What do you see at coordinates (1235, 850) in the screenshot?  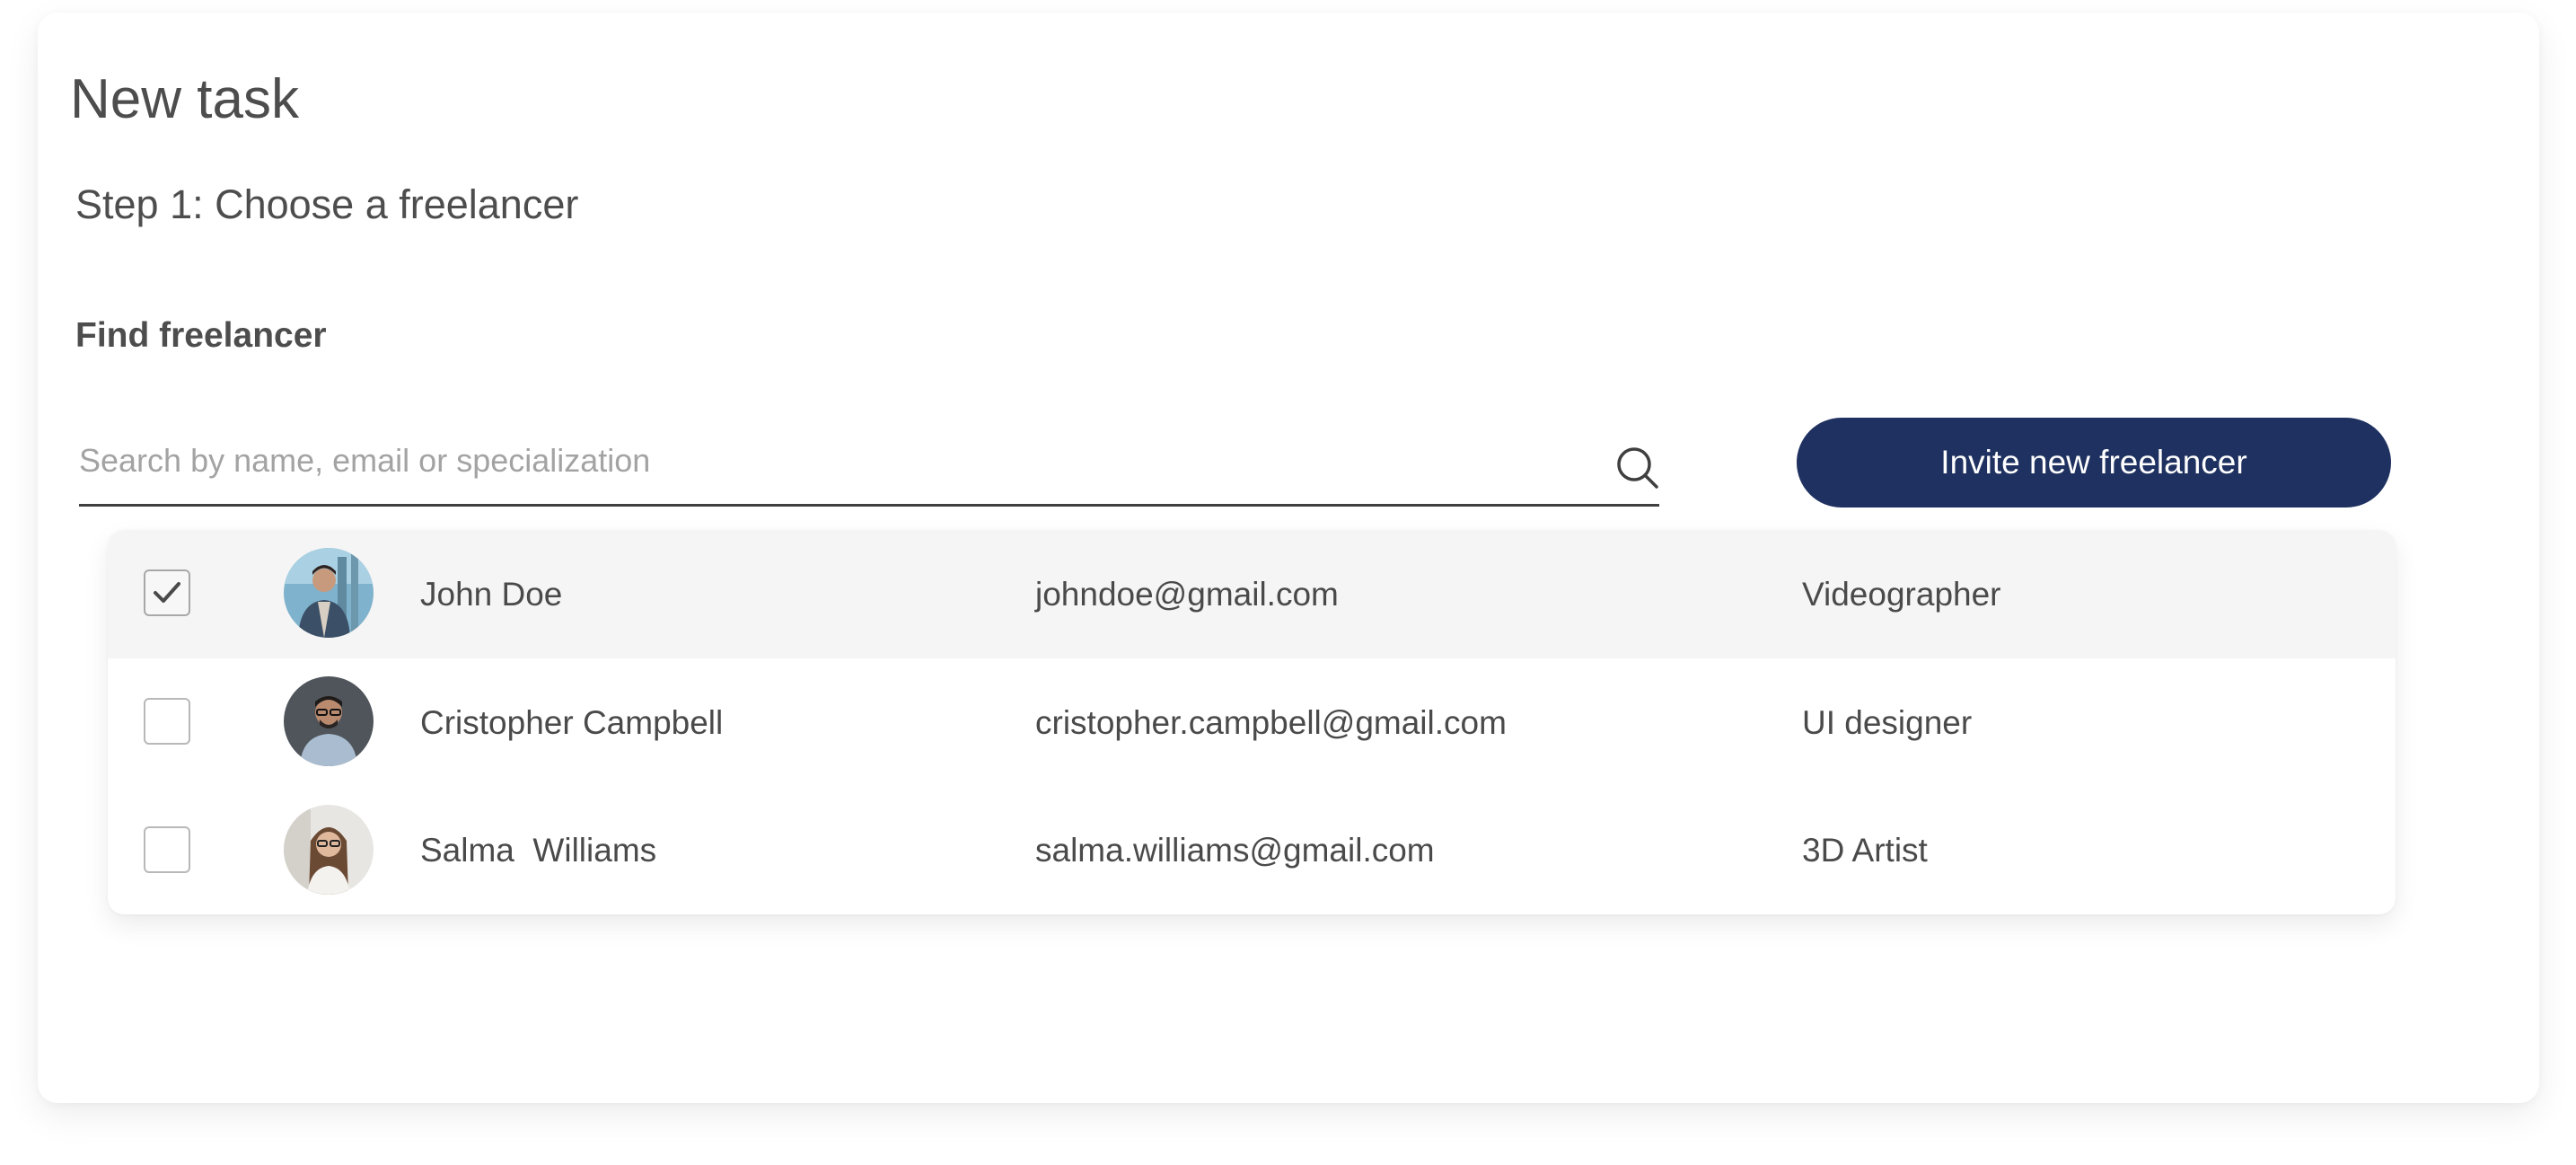 I see `freelancer-email: salma.williams@gmail.com` at bounding box center [1235, 850].